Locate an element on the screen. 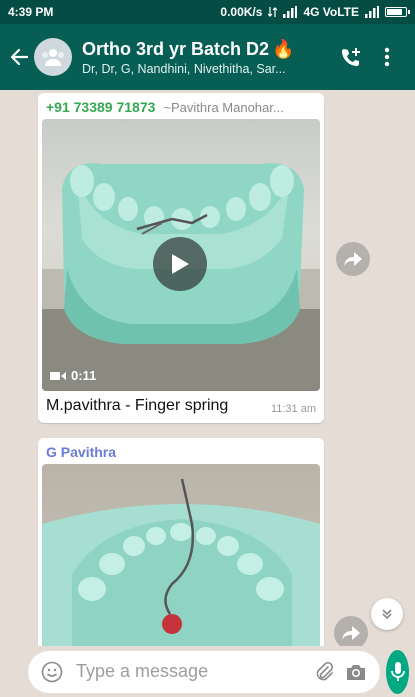 The width and height of the screenshot is (415, 697). play-icon is located at coordinates (180, 264).